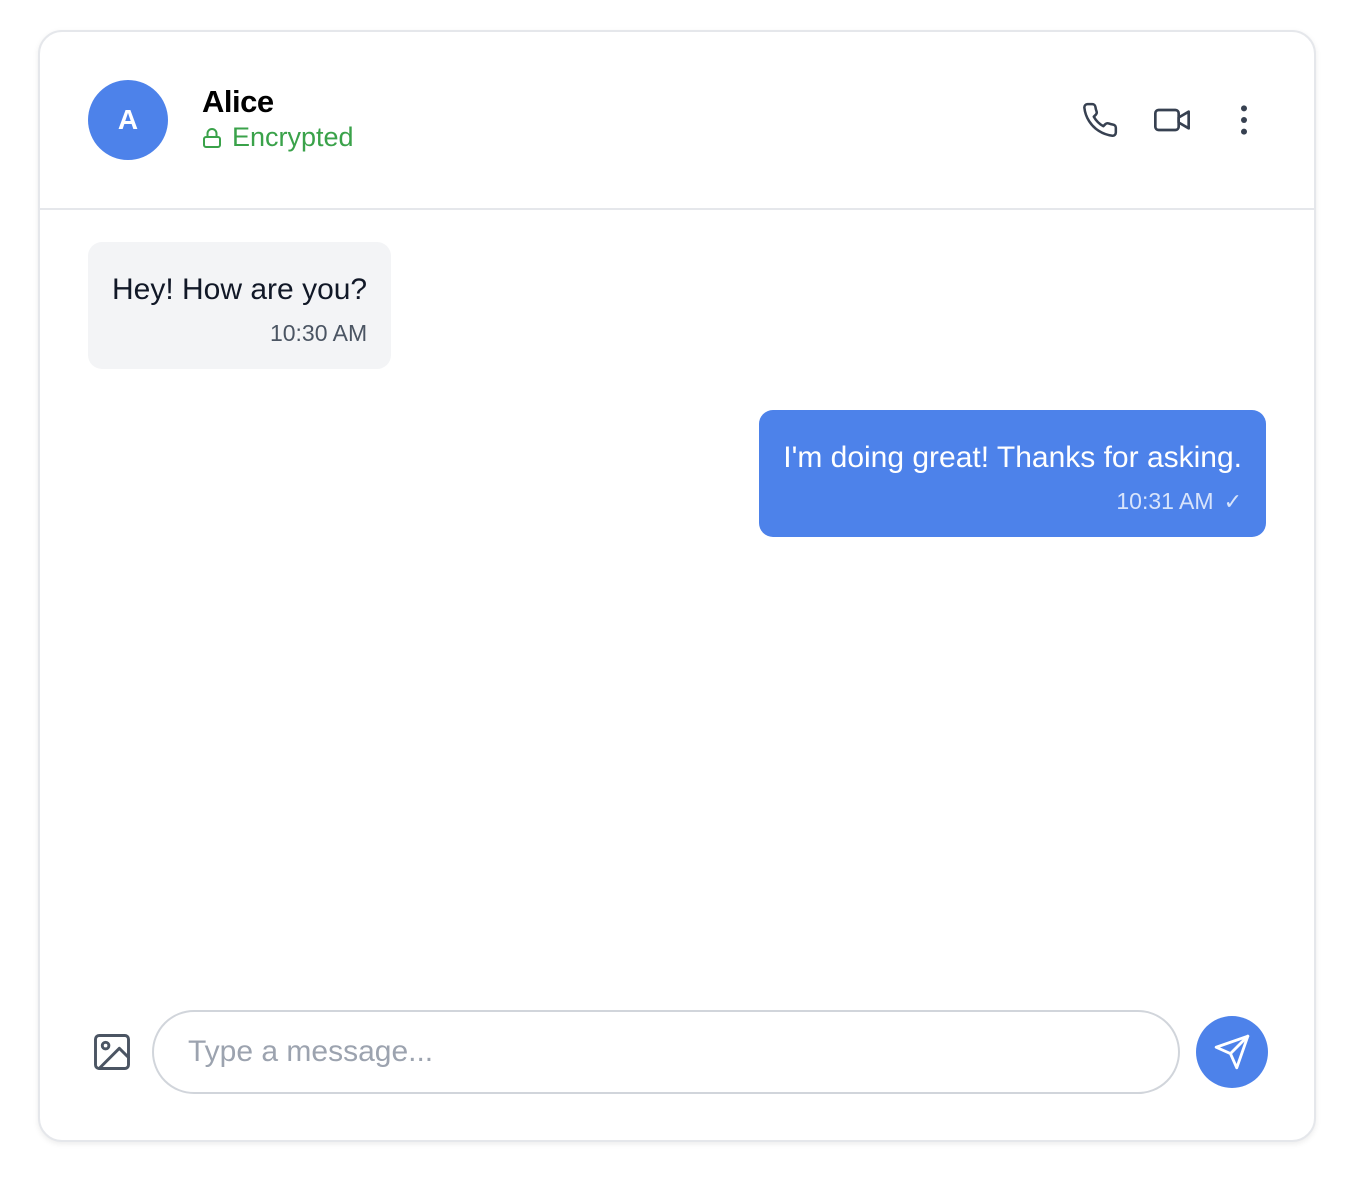 The width and height of the screenshot is (1356, 1183). I want to click on message-text: Hey! How are you?, so click(240, 289).